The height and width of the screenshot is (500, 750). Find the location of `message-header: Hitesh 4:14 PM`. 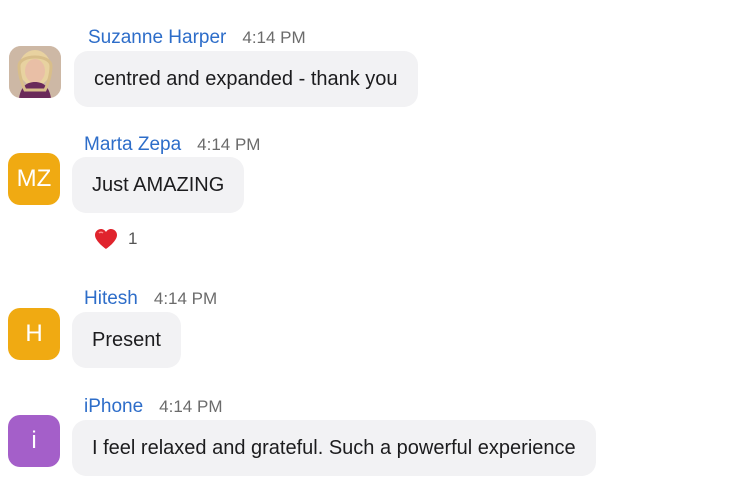

message-header: Hitesh 4:14 PM is located at coordinates (150, 299).